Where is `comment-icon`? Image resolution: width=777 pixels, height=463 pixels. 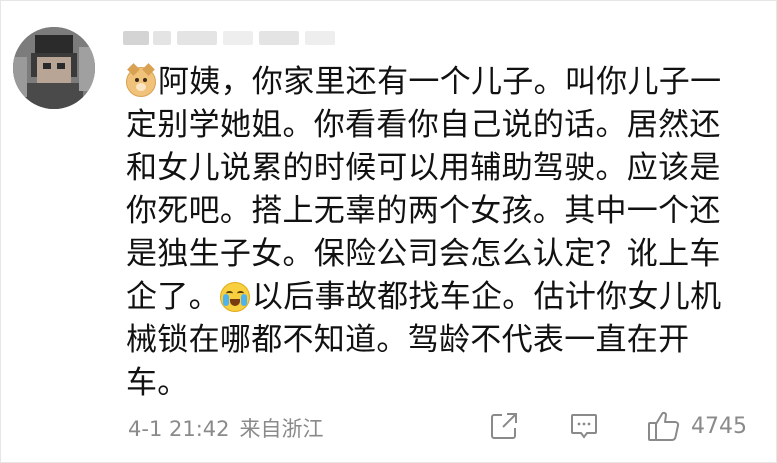
comment-icon is located at coordinates (584, 426).